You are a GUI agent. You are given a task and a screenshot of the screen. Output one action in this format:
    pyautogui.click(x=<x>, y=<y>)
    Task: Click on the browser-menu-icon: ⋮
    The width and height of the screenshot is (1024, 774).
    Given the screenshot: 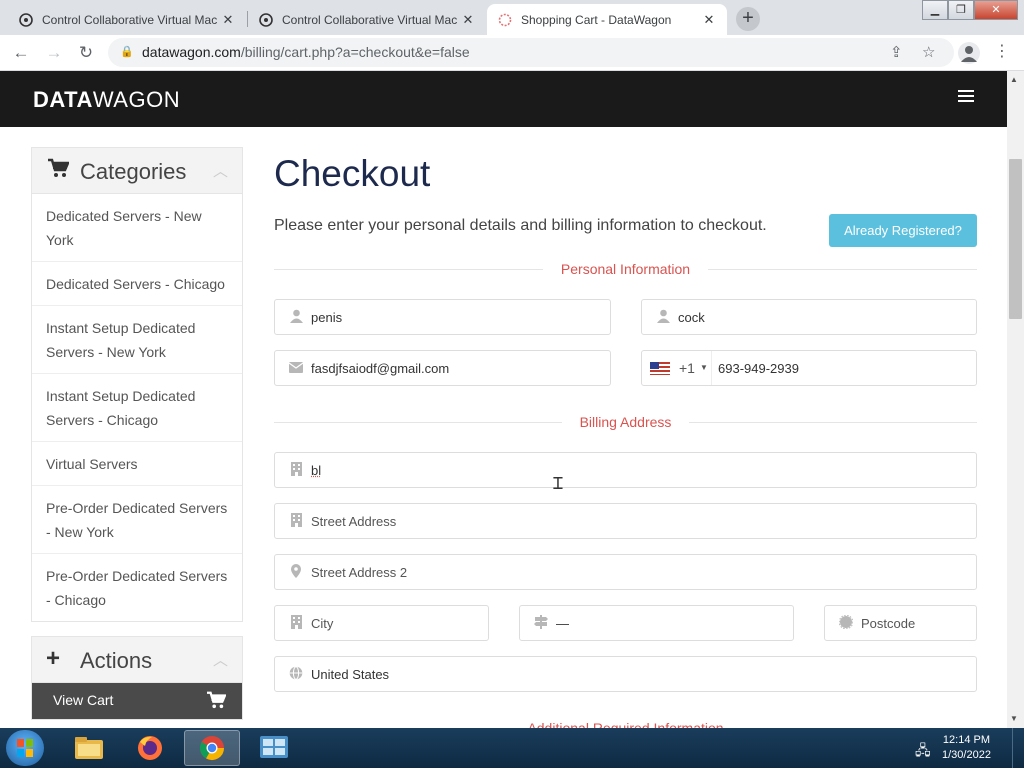 What is the action you would take?
    pyautogui.click(x=1002, y=51)
    